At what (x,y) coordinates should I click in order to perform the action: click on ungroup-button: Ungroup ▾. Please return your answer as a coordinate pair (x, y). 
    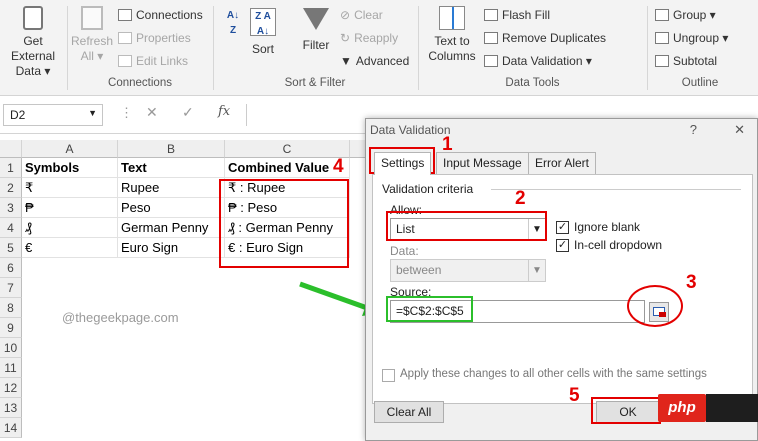
    Looking at the image, I should click on (691, 38).